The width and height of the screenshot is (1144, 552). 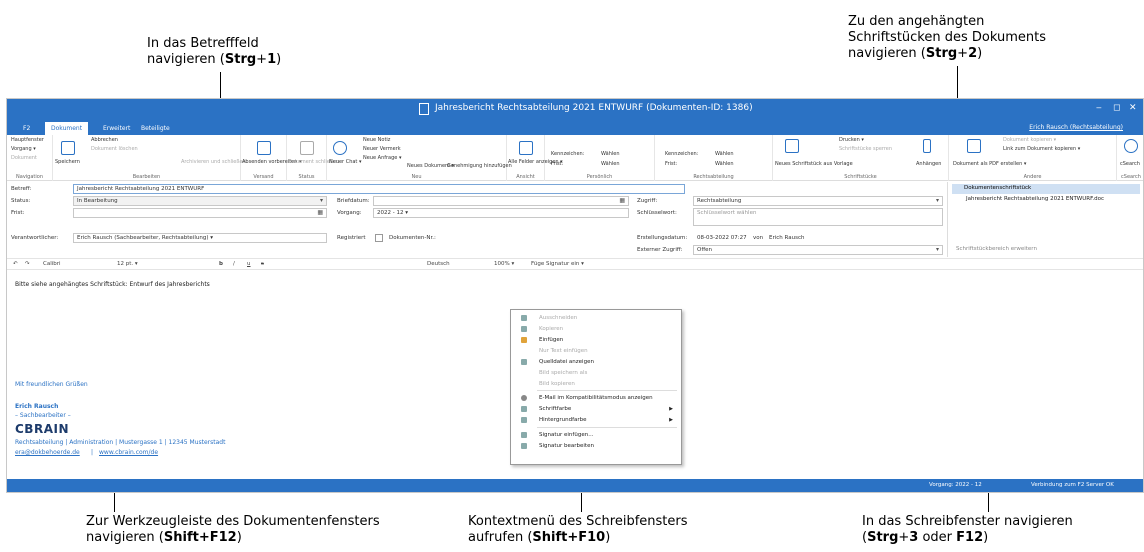 I want to click on close-icon: ✕, so click(x=1133, y=108).